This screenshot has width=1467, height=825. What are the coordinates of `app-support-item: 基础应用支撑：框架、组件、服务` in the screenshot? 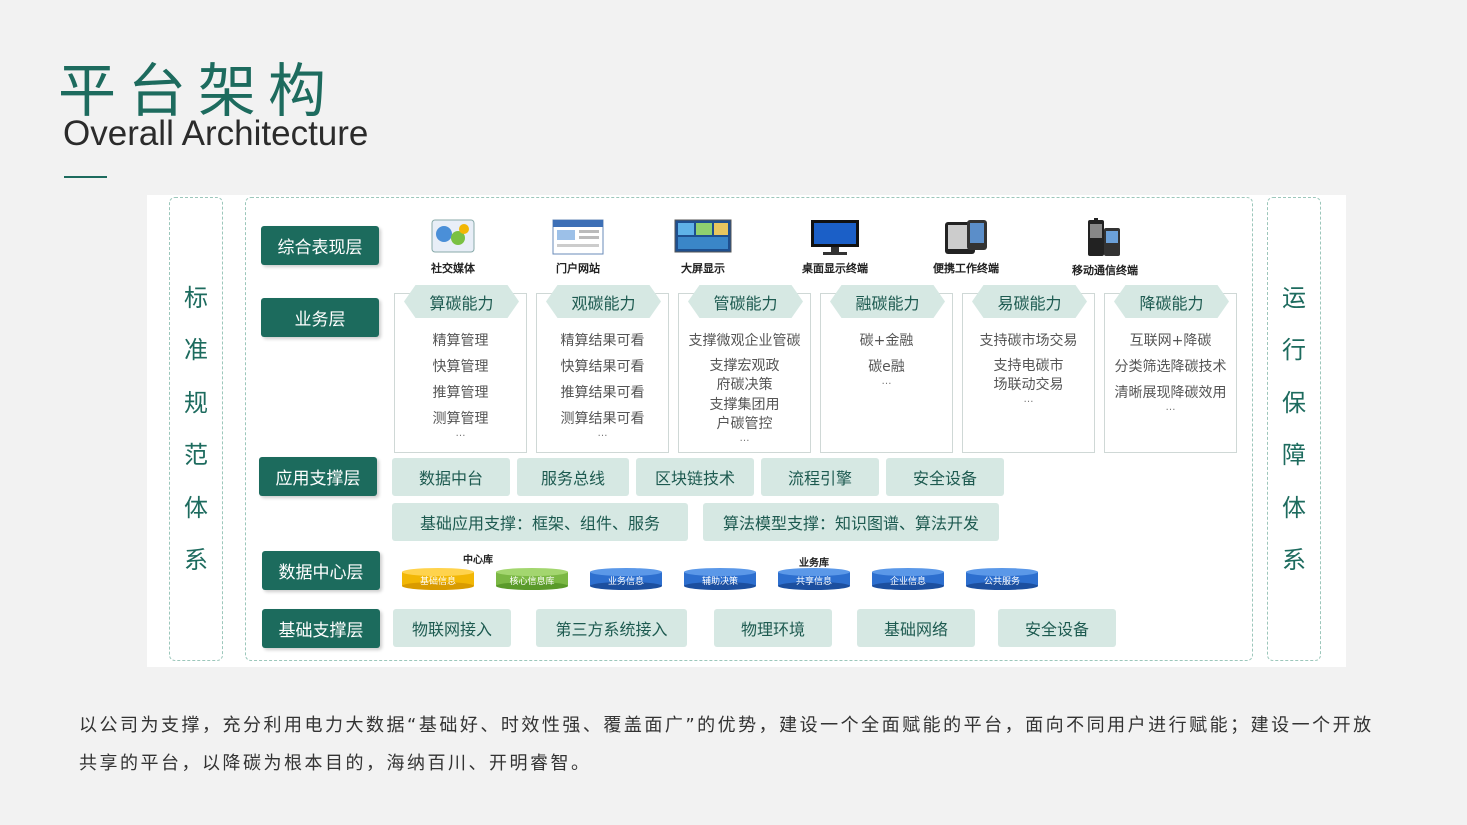 It's located at (540, 522).